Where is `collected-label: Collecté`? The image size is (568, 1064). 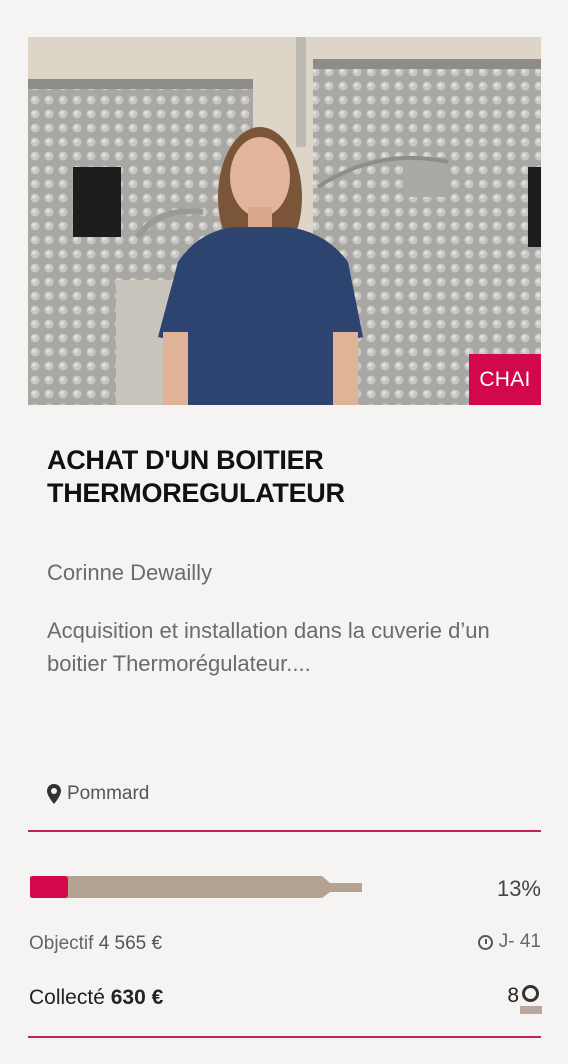 collected-label: Collecté is located at coordinates (67, 997).